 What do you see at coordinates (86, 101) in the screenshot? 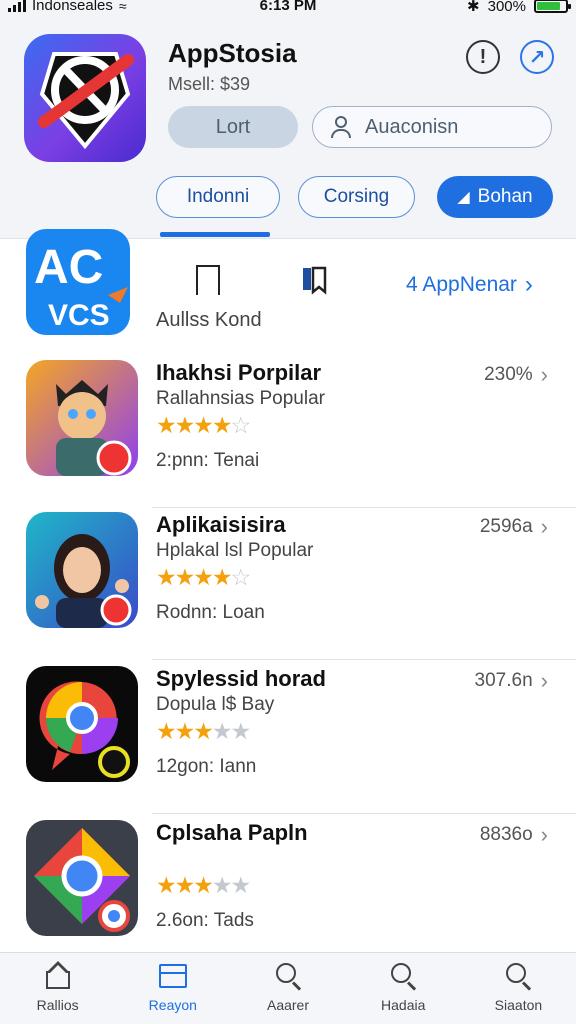
I see `no-sign-logo-art` at bounding box center [86, 101].